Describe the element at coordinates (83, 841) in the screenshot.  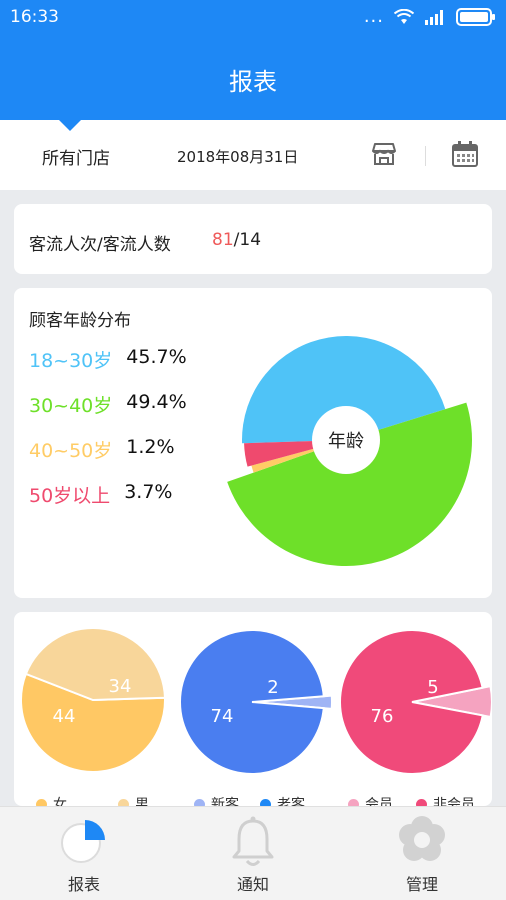
I see `report-tab-icon` at that location.